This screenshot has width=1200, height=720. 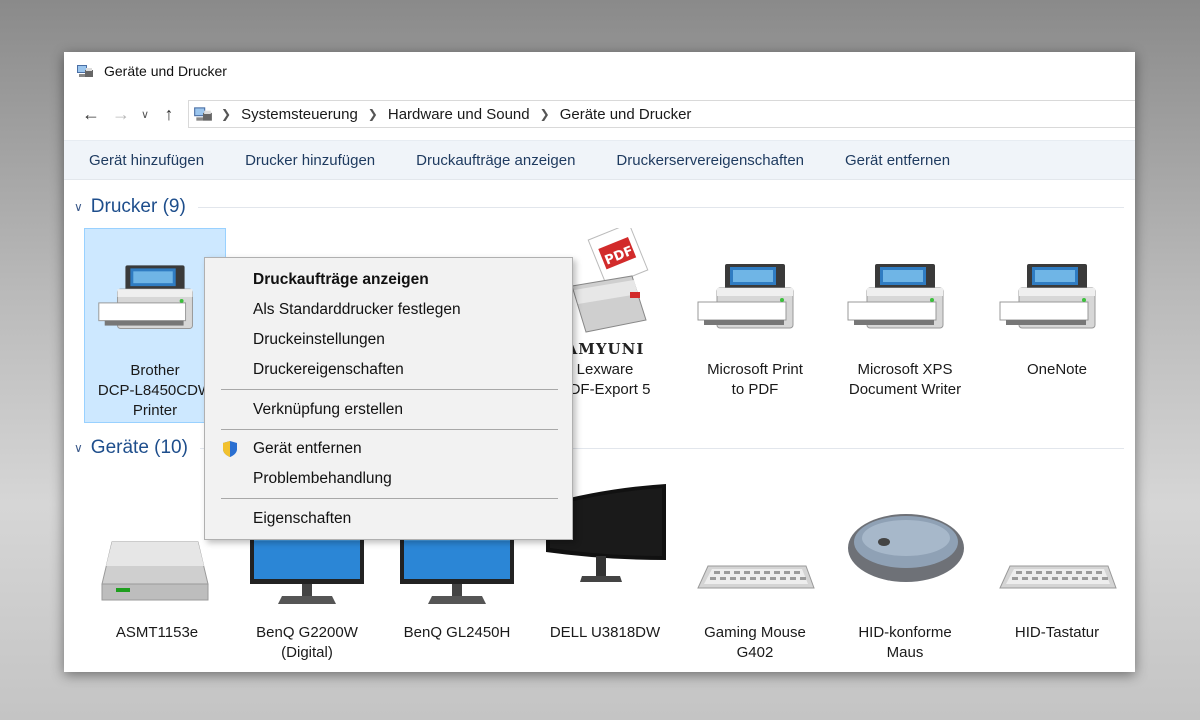 I want to click on device-label: OneNote, so click(x=1057, y=369).